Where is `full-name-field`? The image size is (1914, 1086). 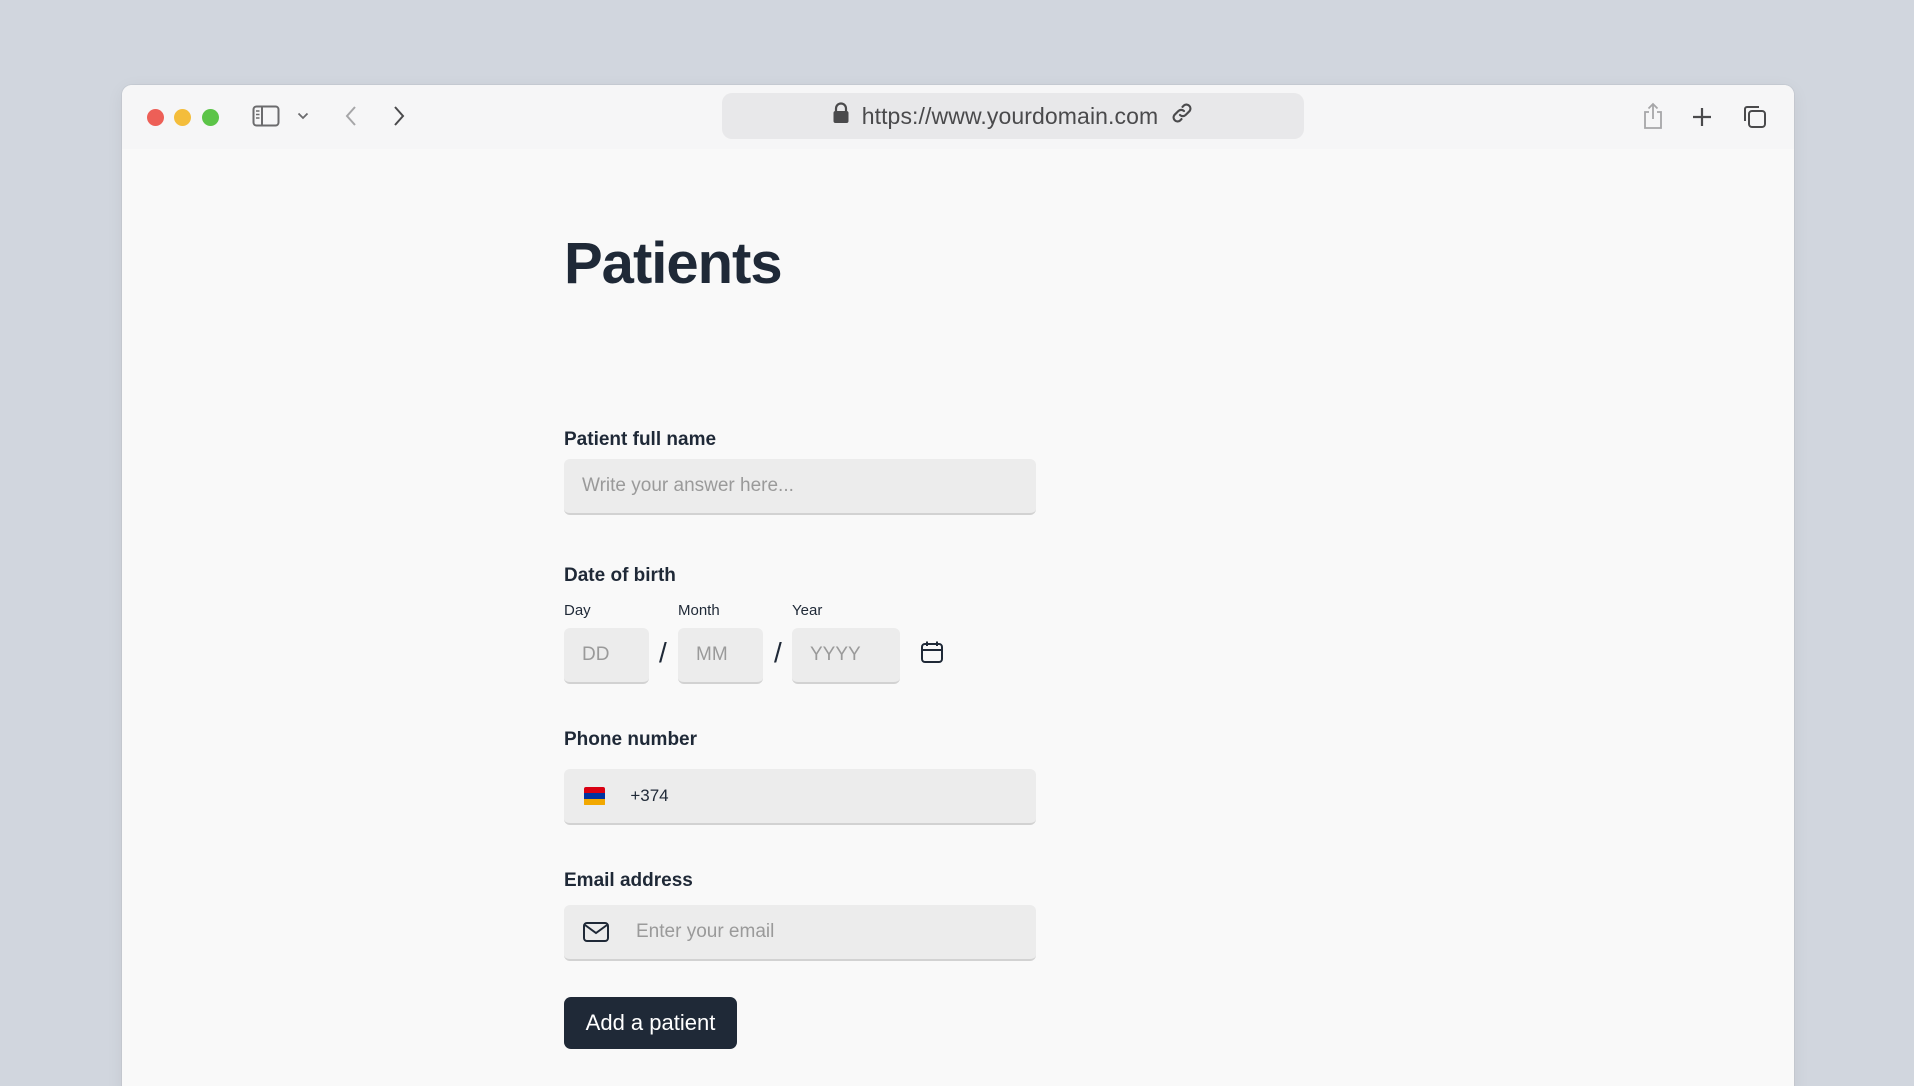 full-name-field is located at coordinates (800, 487).